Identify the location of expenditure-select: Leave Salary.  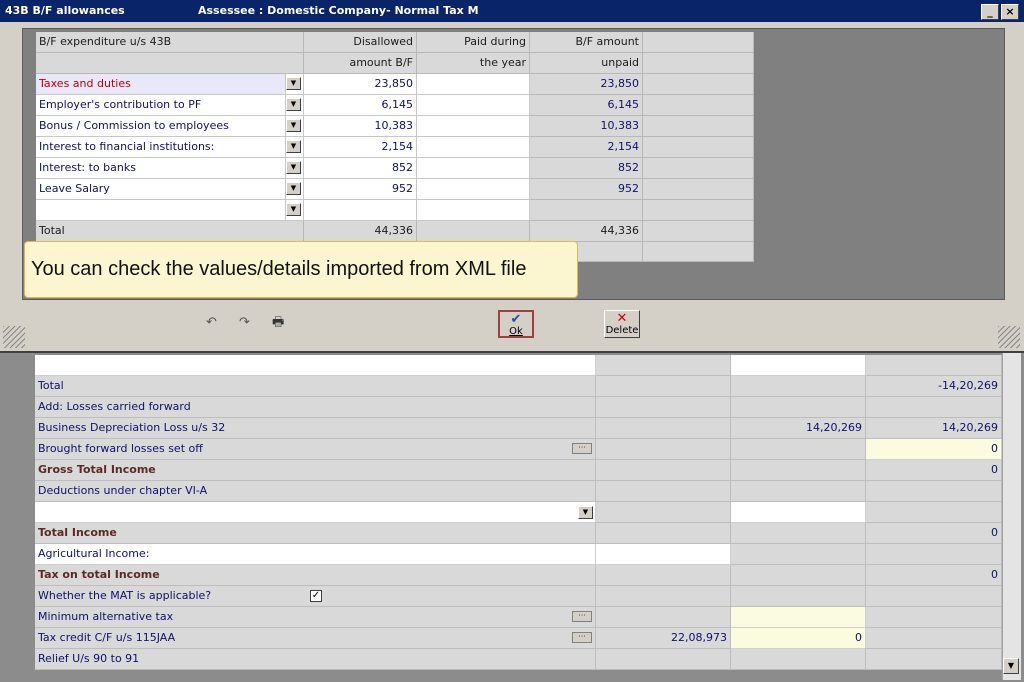
(161, 189).